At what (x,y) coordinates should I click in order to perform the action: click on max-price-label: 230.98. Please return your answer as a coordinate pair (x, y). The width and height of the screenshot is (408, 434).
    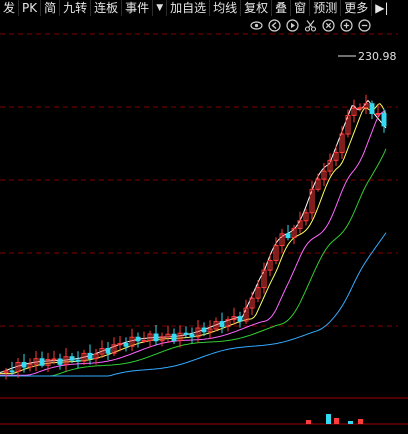
    Looking at the image, I should click on (377, 56).